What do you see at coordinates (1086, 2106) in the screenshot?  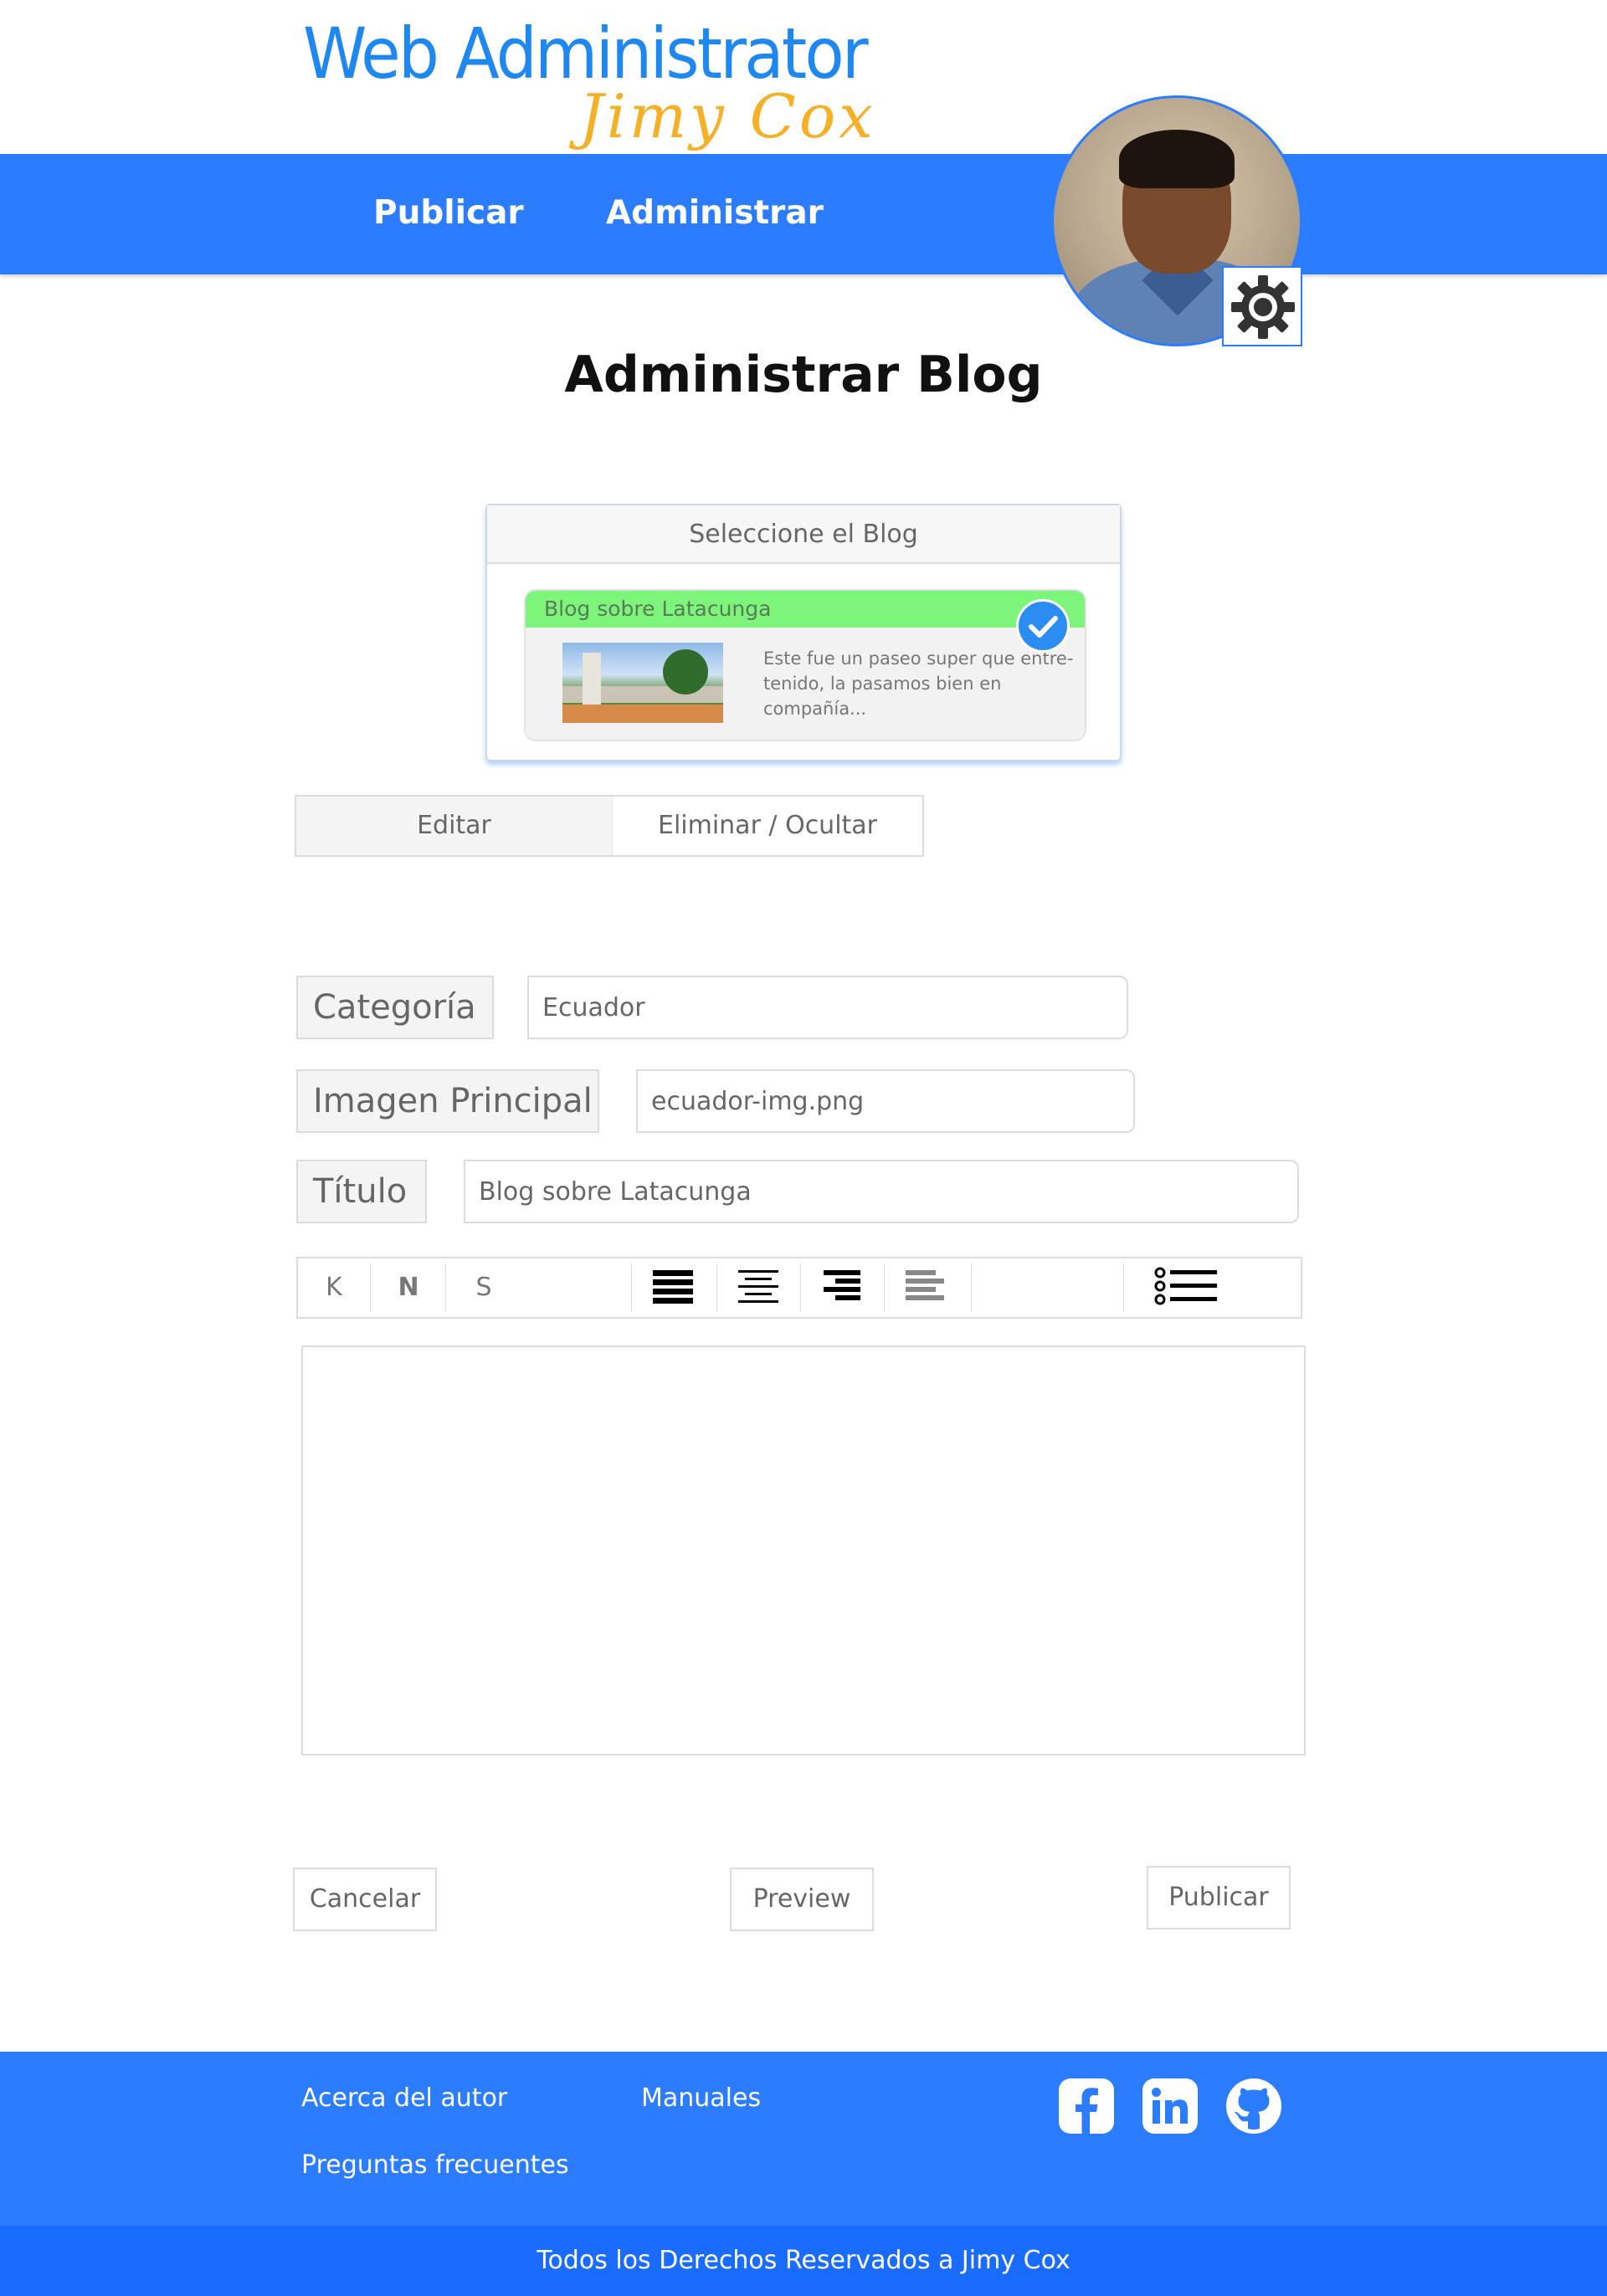 I see `facebook-icon` at bounding box center [1086, 2106].